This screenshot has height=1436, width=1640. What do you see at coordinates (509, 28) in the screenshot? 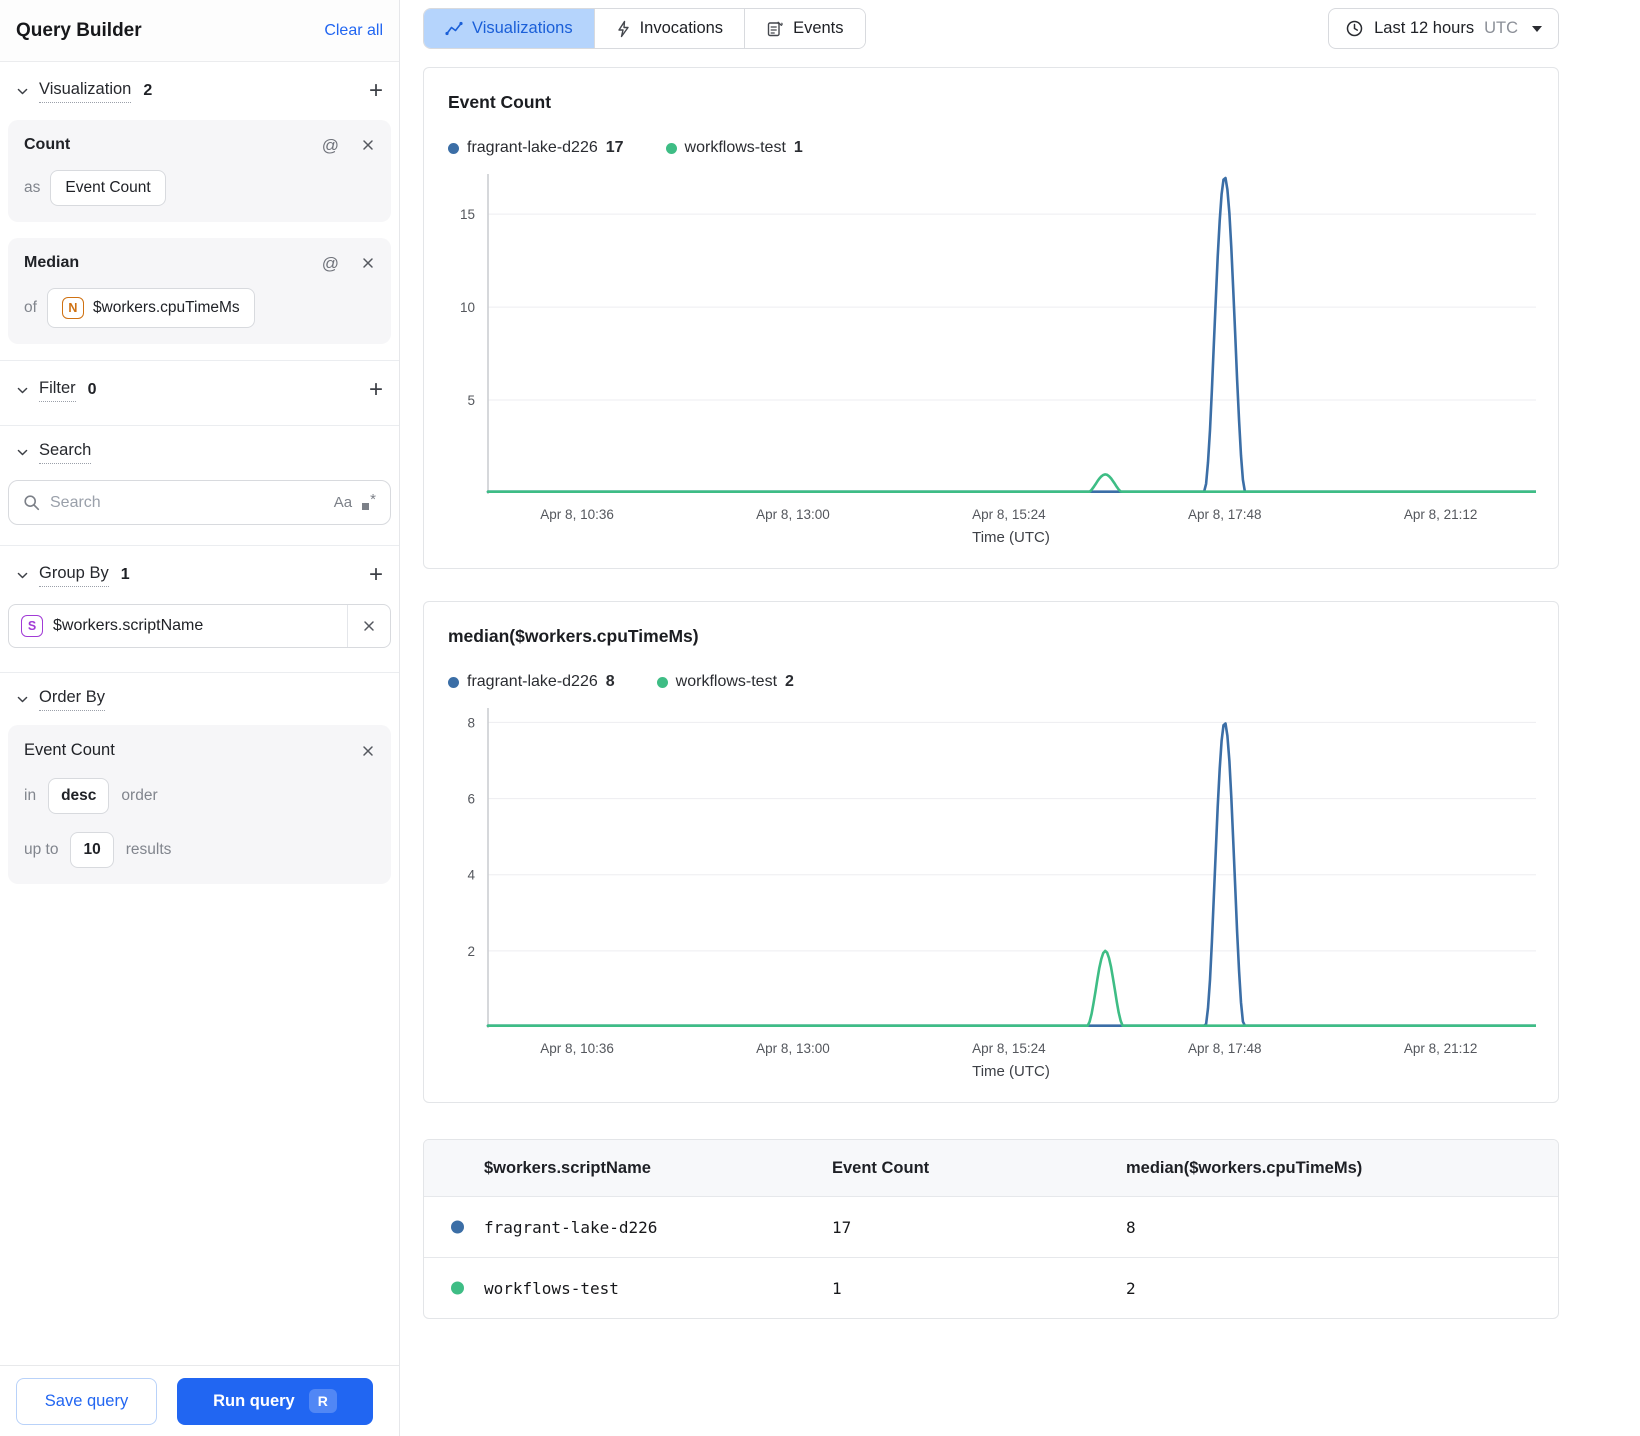
I see `tab-visualizations: Visualizations` at bounding box center [509, 28].